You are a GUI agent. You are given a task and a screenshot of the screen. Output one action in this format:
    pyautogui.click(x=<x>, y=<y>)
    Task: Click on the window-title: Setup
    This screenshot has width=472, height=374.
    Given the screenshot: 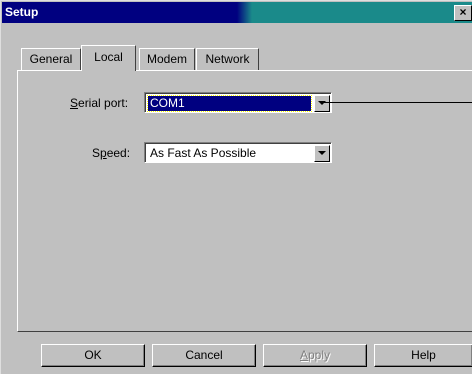 What is the action you would take?
    pyautogui.click(x=22, y=12)
    